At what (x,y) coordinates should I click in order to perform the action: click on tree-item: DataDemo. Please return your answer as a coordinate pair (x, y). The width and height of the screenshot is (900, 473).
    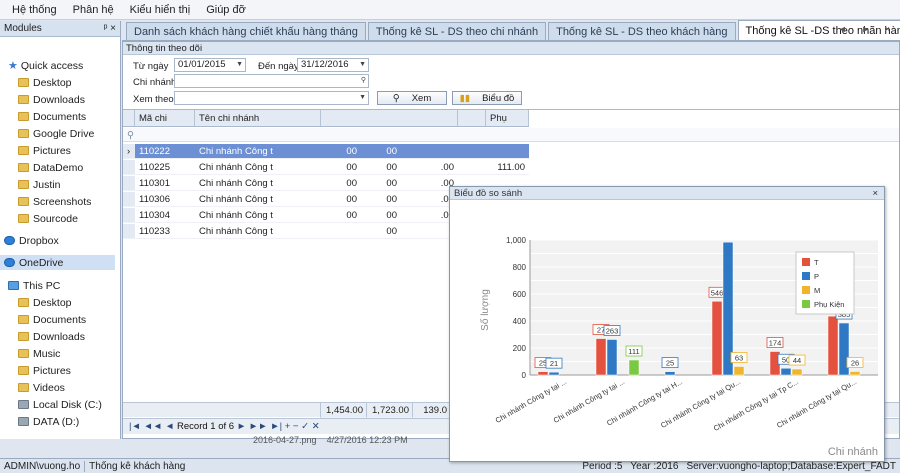
    Looking at the image, I should click on (50, 167).